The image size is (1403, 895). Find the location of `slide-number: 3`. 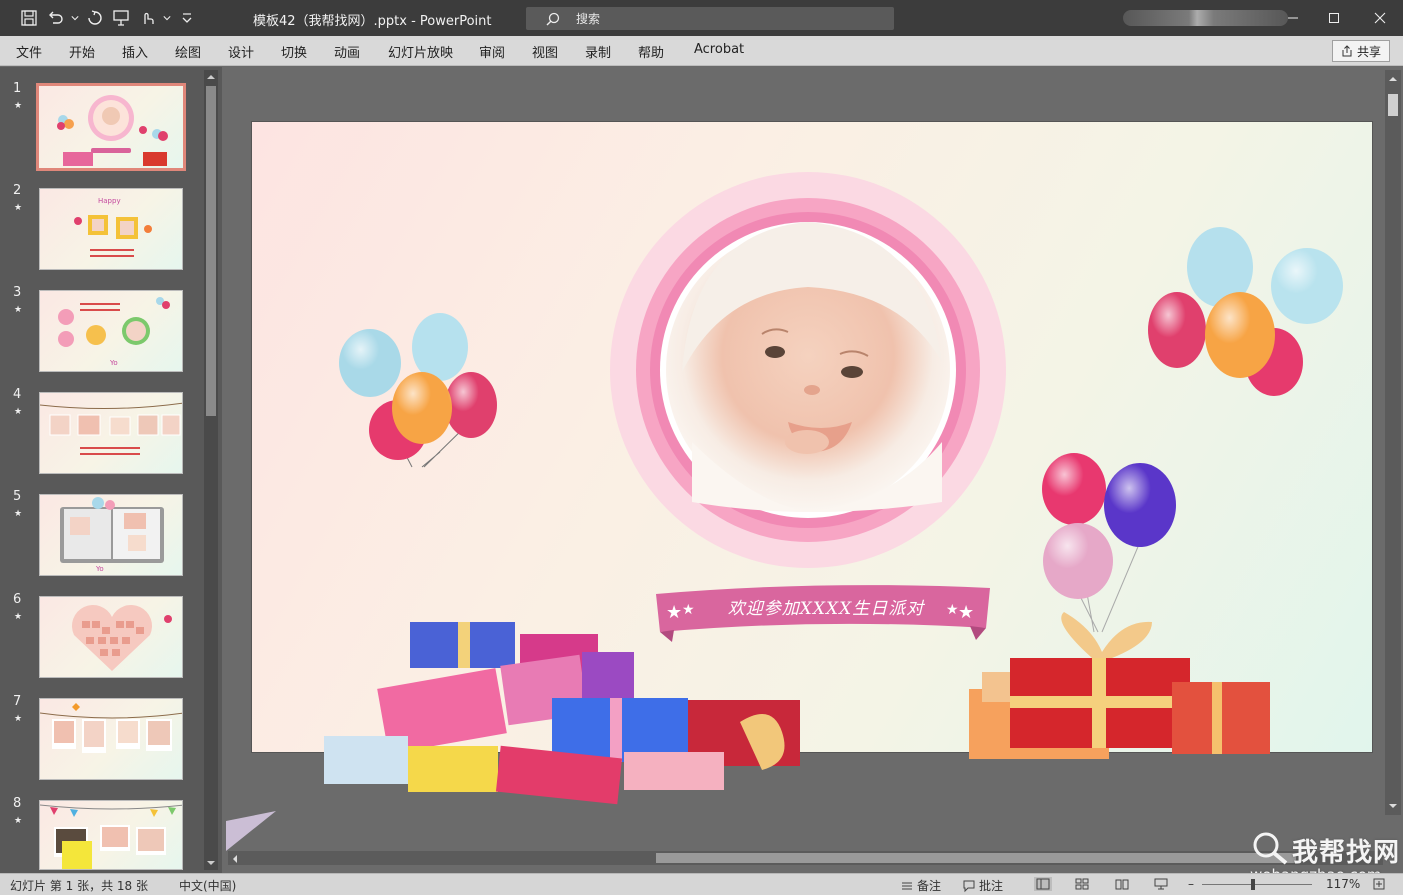

slide-number: 3 is located at coordinates (17, 292).